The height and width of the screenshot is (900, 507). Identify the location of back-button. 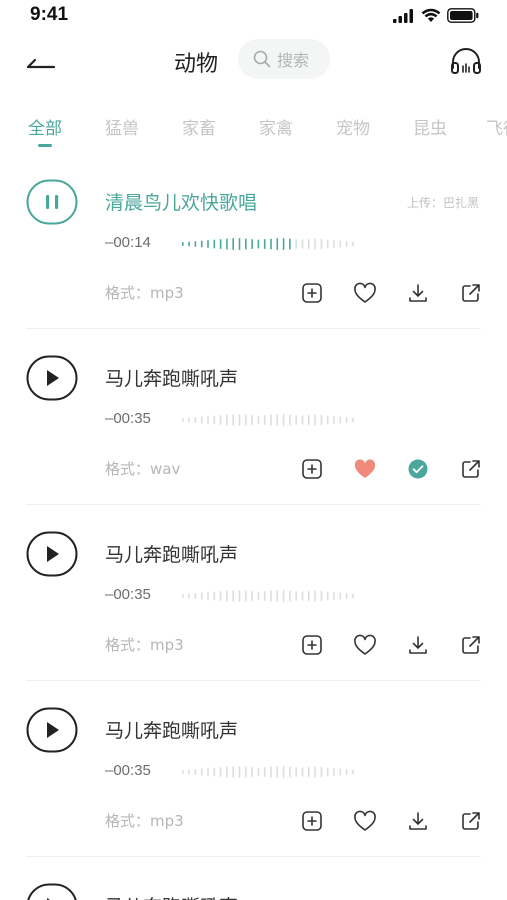
(41, 60).